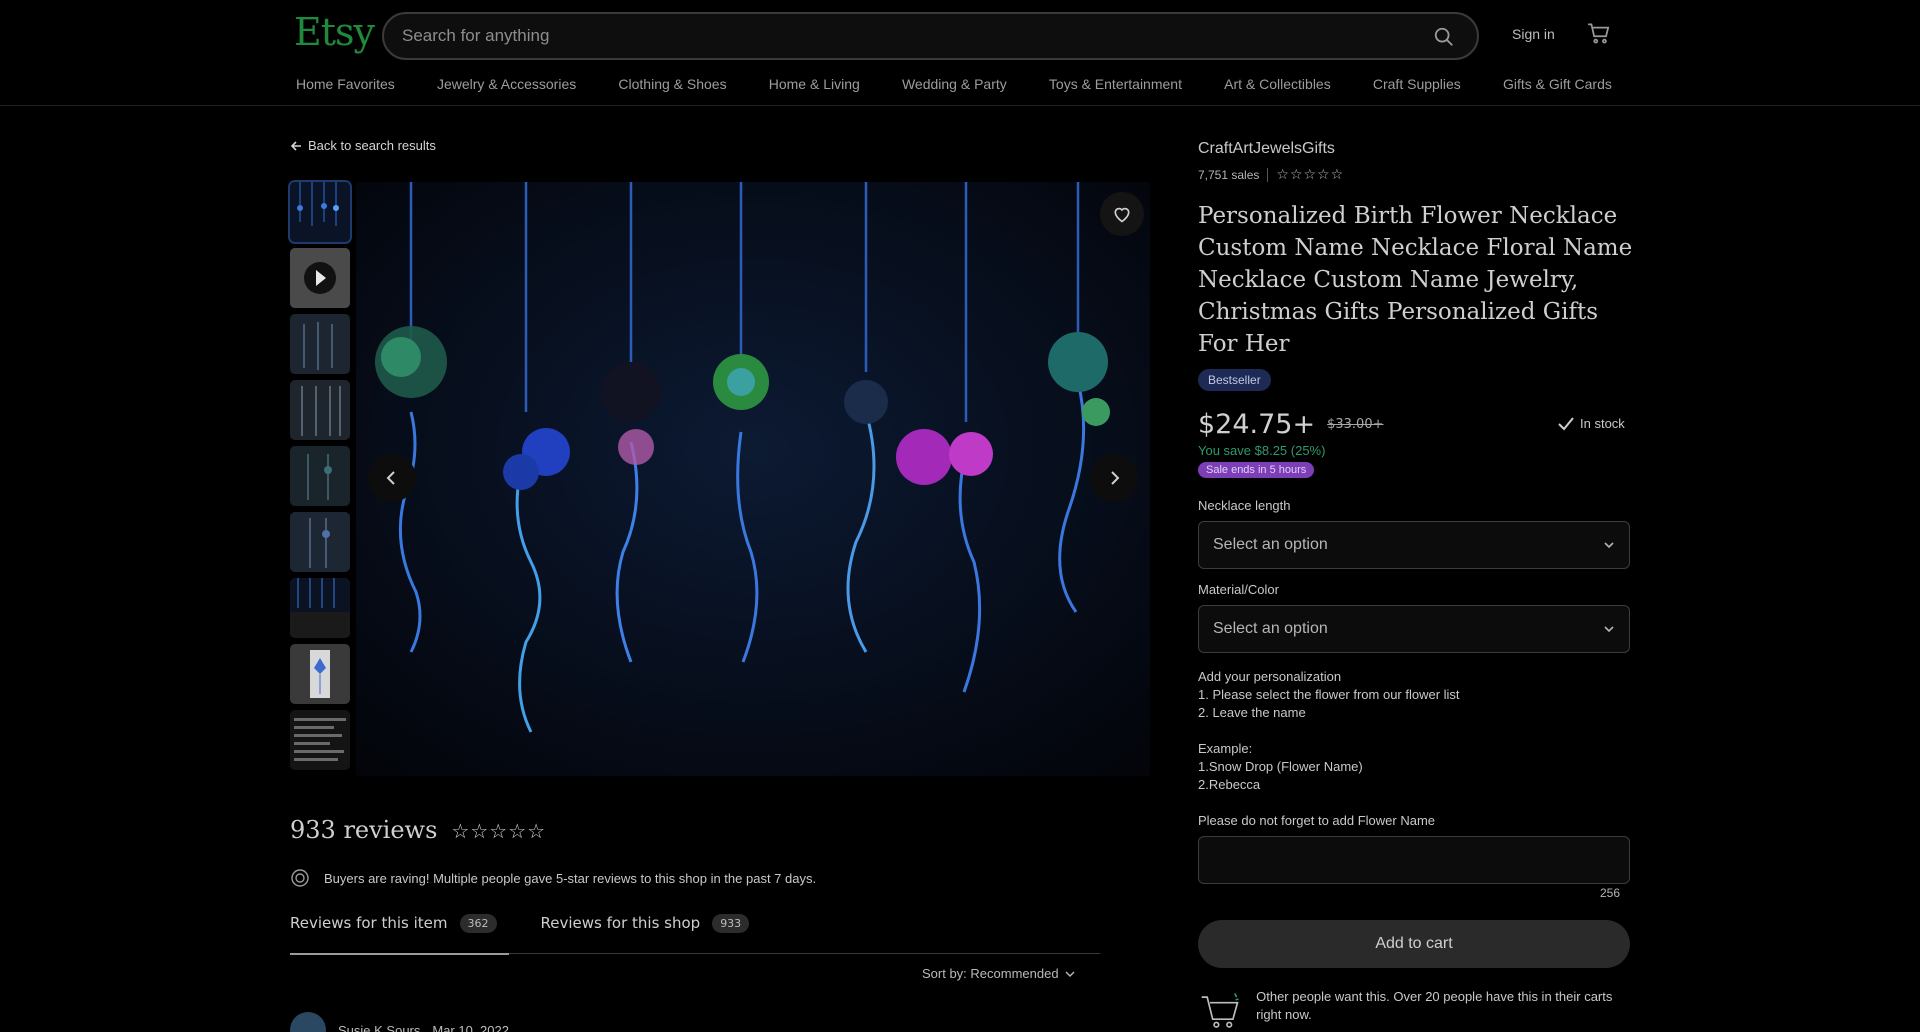  Describe the element at coordinates (372, 145) in the screenshot. I see `back-link-label: Back to search results` at that location.